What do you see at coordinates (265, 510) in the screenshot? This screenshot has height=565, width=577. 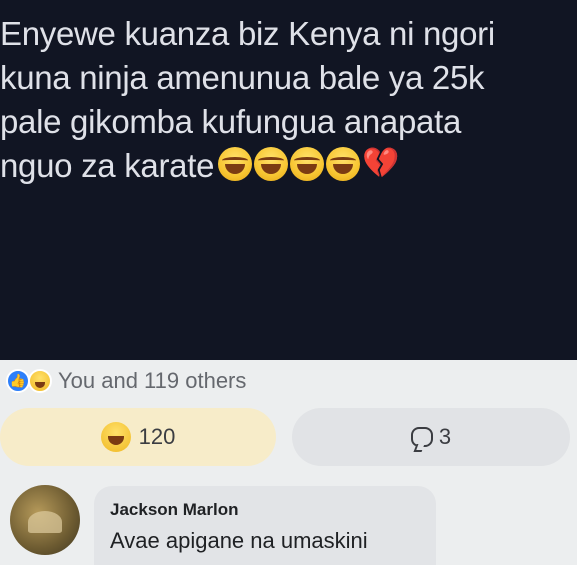 I see `comment-author: Jackson Marlon` at bounding box center [265, 510].